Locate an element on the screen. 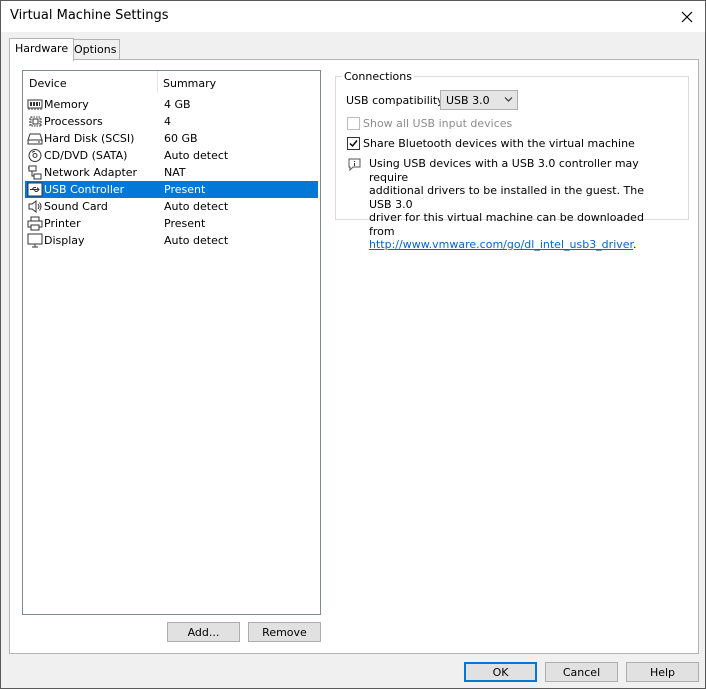 The width and height of the screenshot is (706, 689). window-title: Virtual Machine Settings is located at coordinates (89, 15).